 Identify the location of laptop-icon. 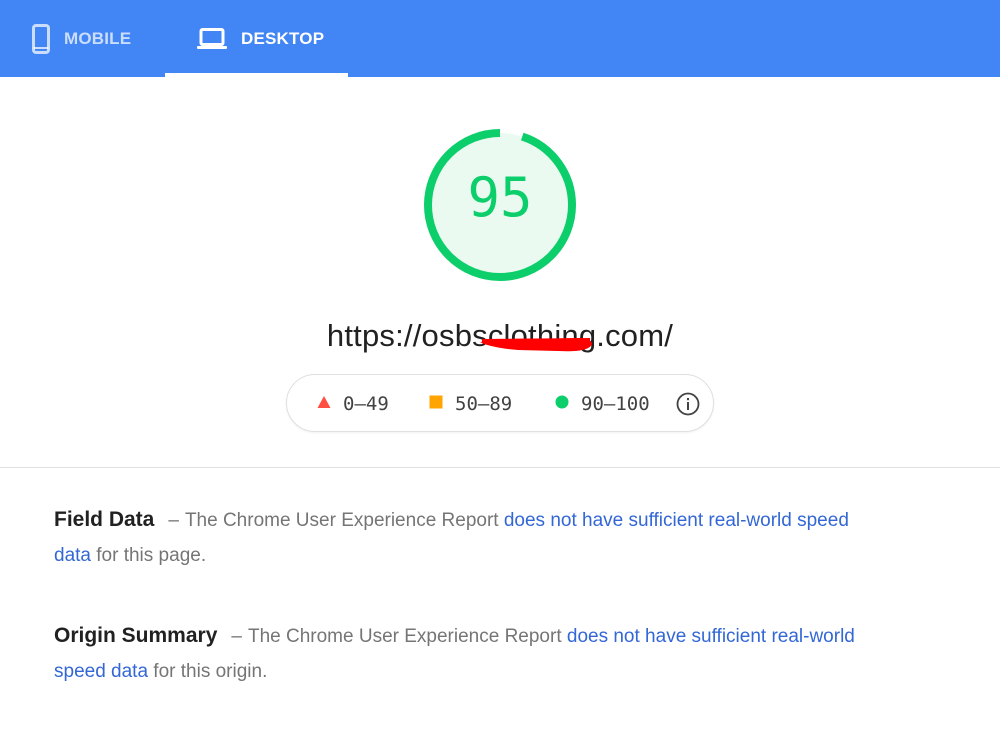
(212, 38).